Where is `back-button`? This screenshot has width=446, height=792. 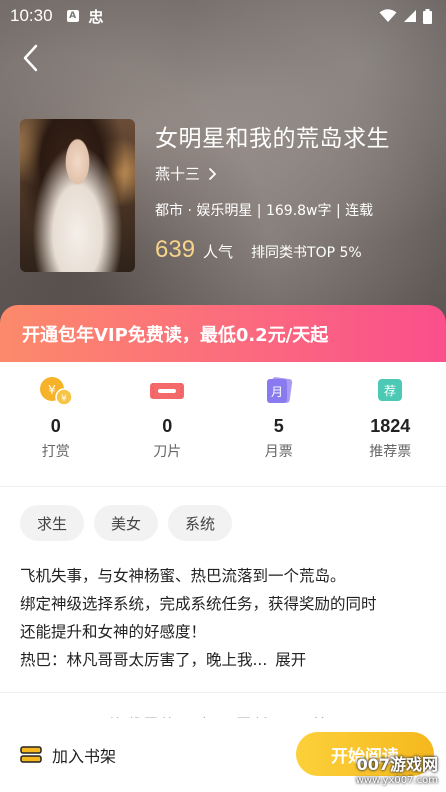
back-button is located at coordinates (30, 58).